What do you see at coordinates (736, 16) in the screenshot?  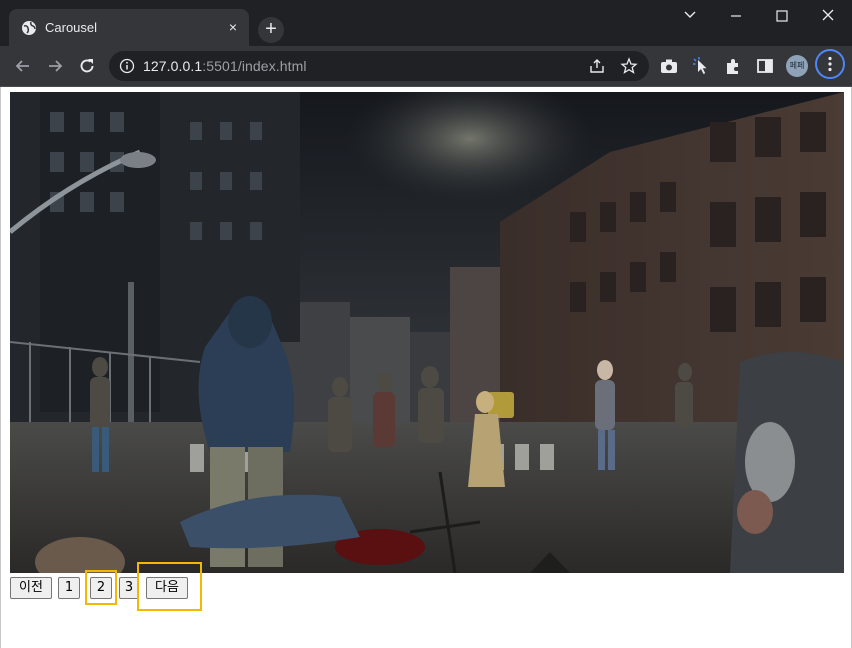 I see `minimize-icon` at bounding box center [736, 16].